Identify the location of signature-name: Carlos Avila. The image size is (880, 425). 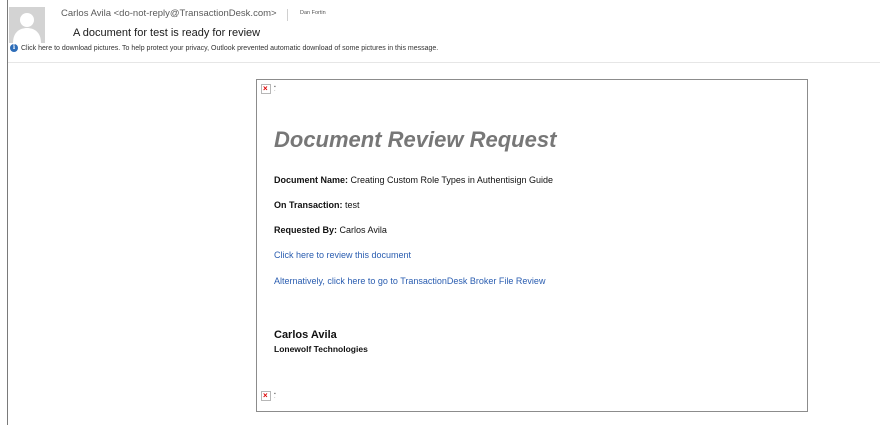
(305, 335).